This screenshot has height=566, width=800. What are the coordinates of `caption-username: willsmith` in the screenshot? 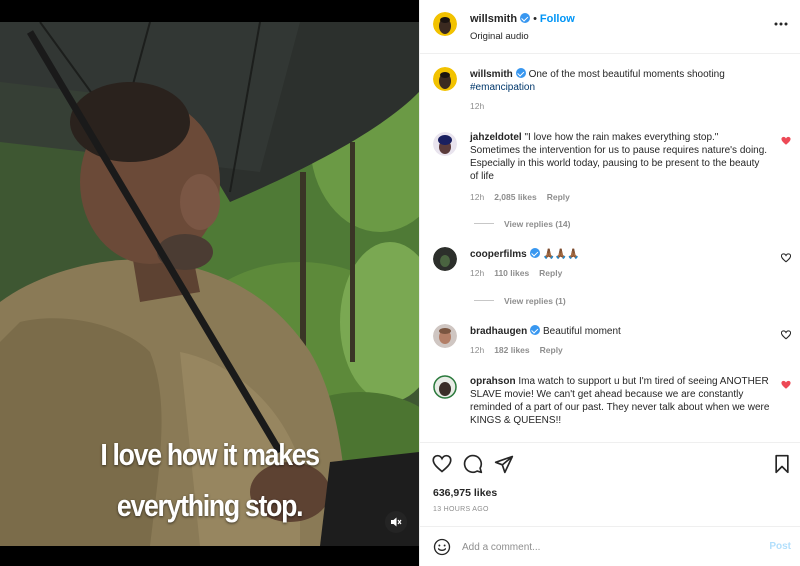 It's located at (491, 74).